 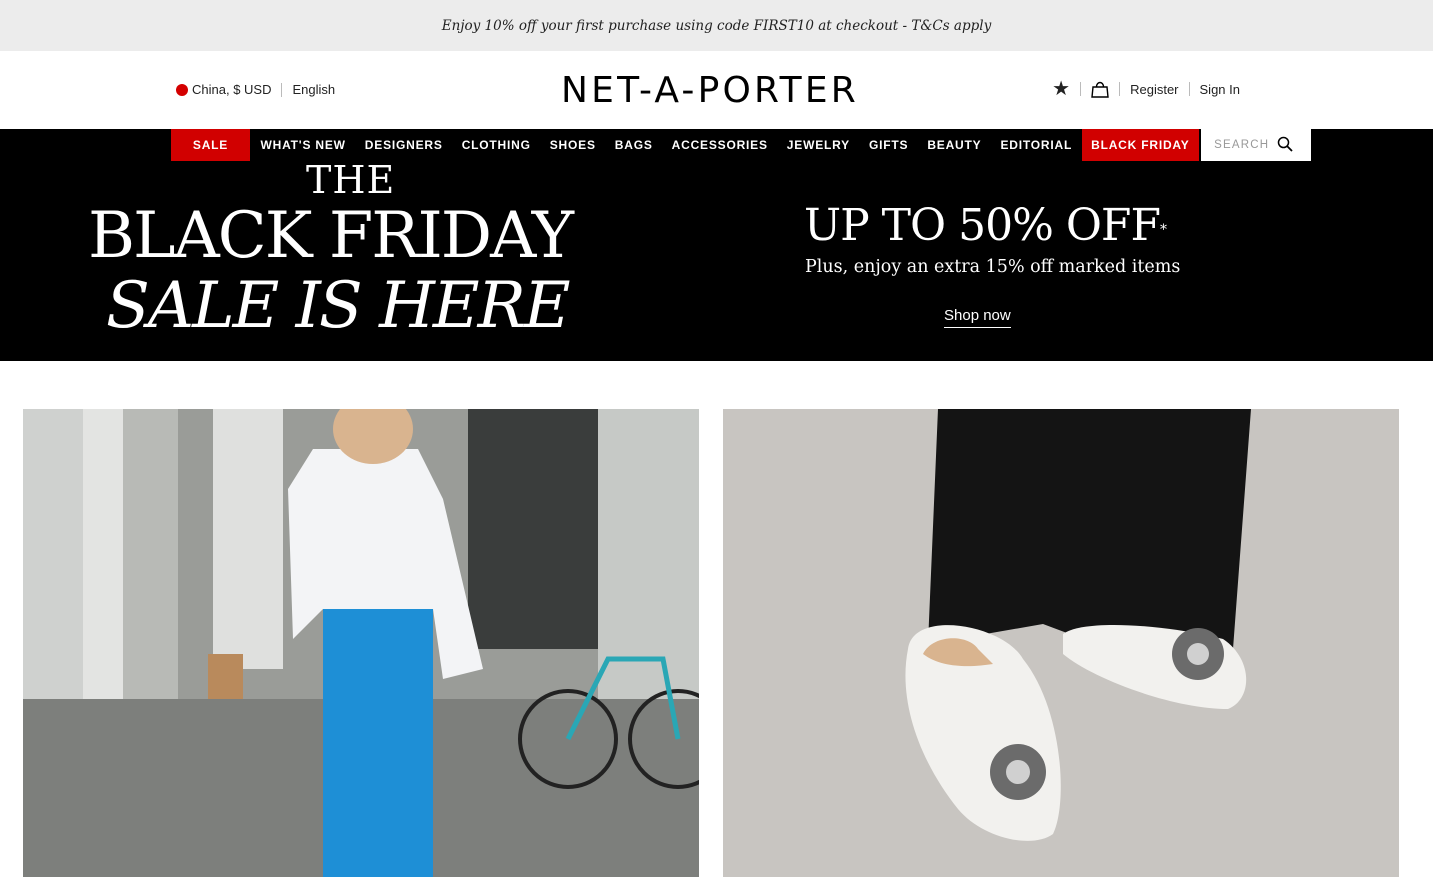 What do you see at coordinates (403, 145) in the screenshot?
I see `nav-item-designers: DESIGNERS` at bounding box center [403, 145].